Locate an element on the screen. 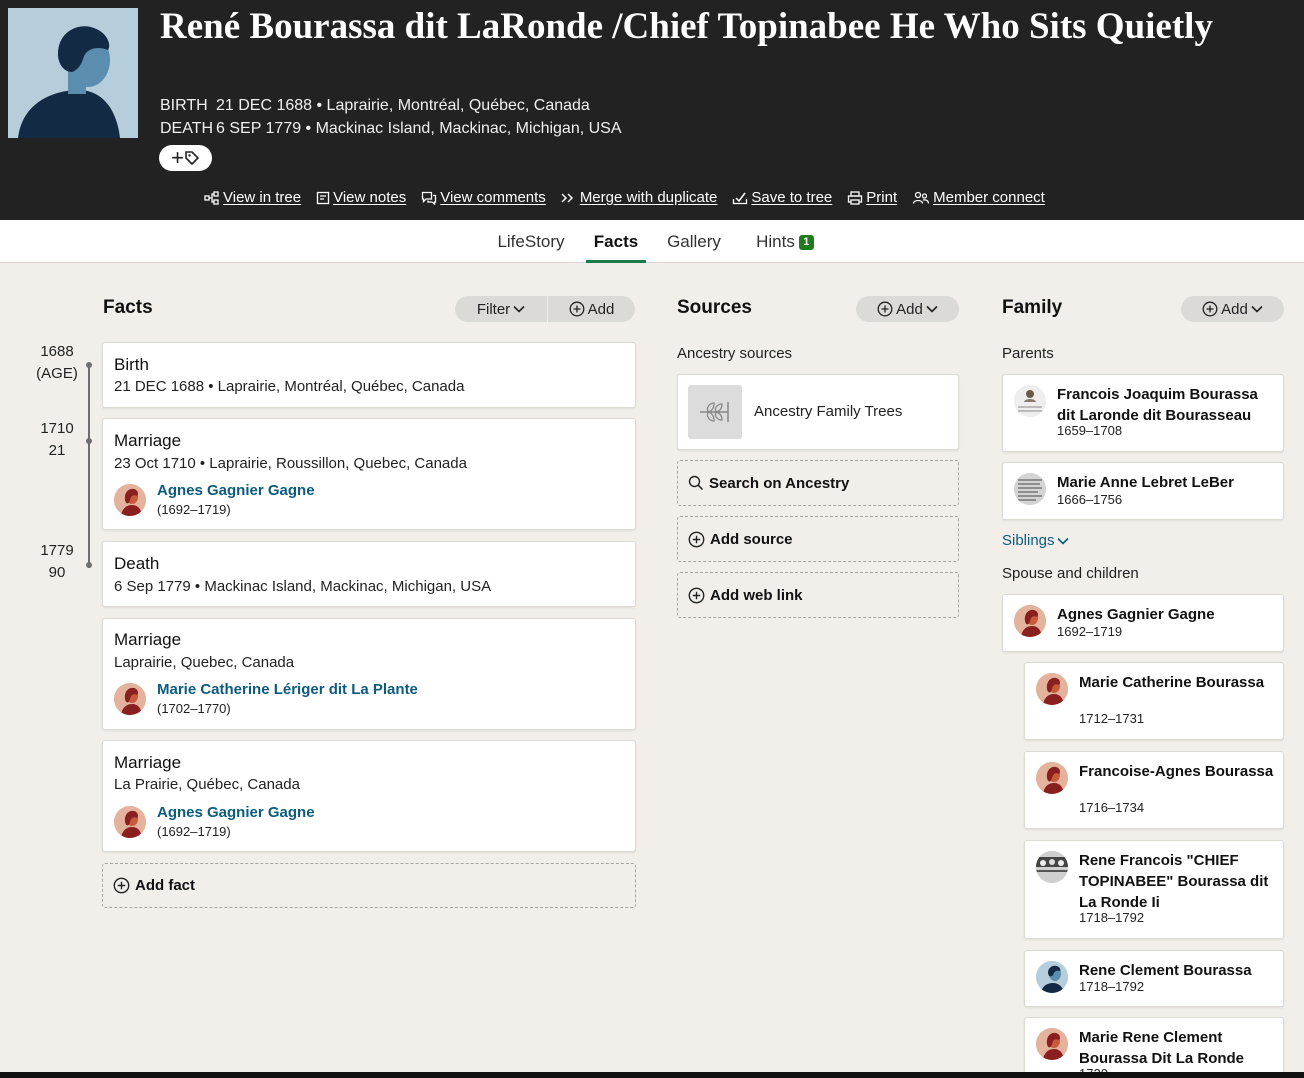  spouse-dates: (1702–1770) is located at coordinates (194, 708).